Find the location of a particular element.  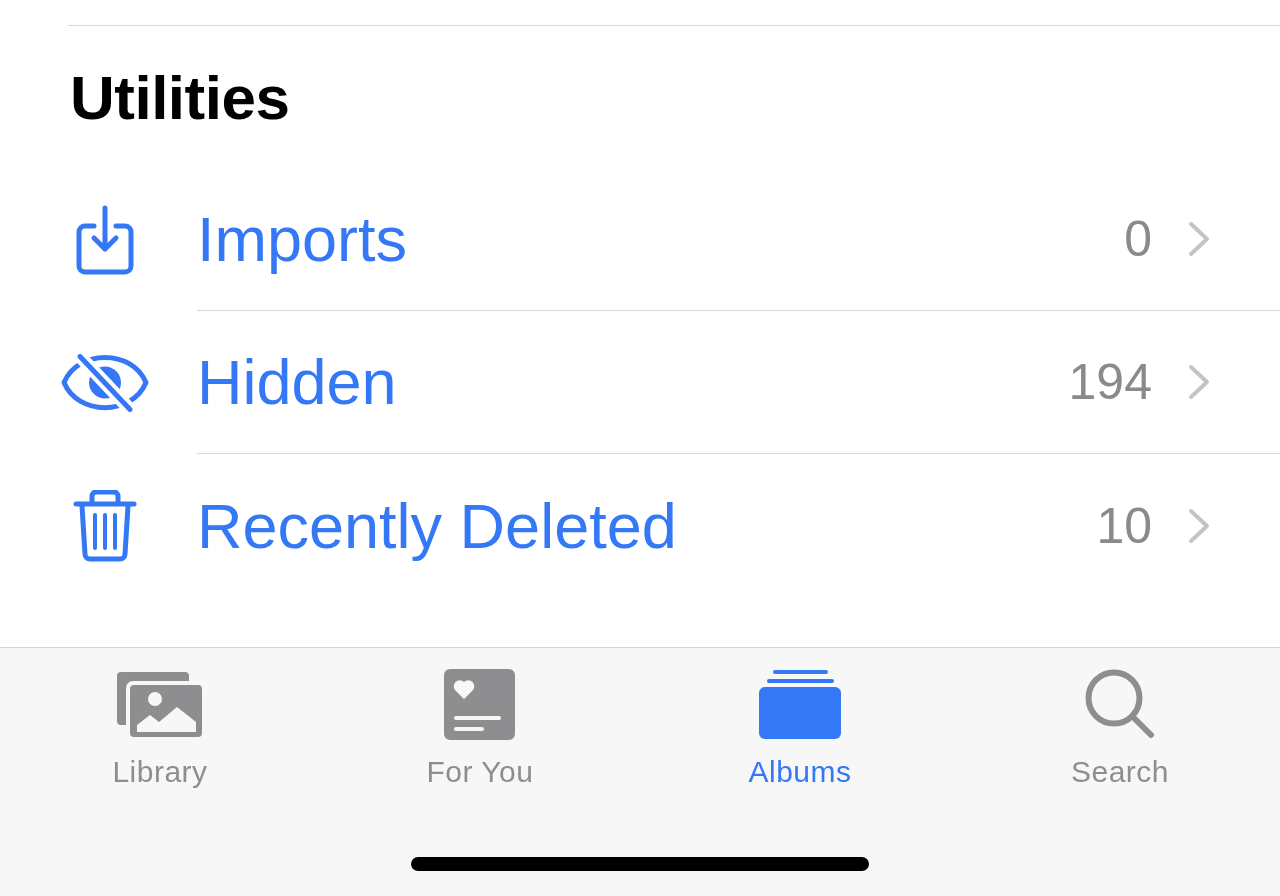

tab: Albums is located at coordinates (800, 729).